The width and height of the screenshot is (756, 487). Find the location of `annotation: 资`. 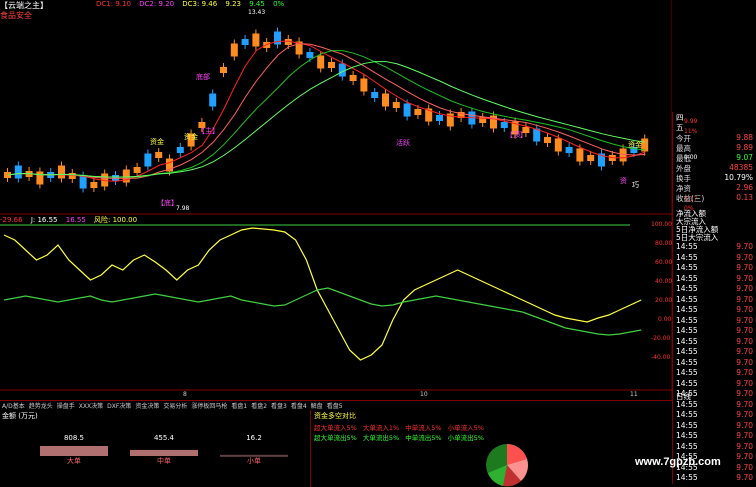

annotation: 资 is located at coordinates (623, 181).